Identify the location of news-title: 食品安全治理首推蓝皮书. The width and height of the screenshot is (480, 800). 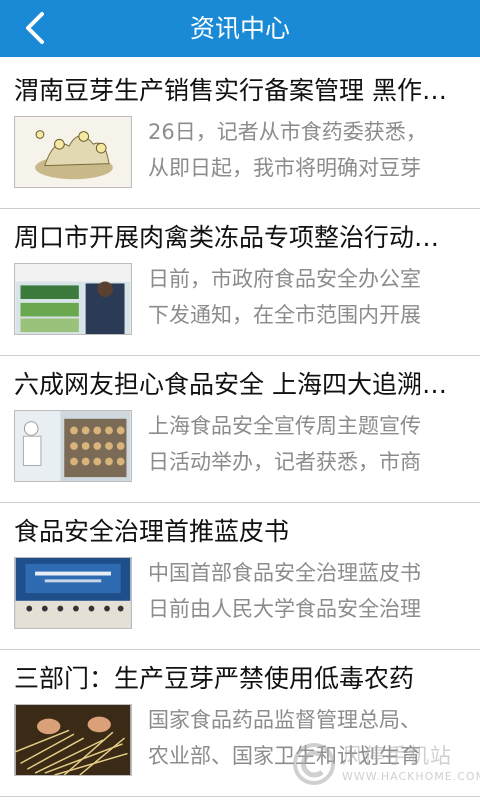
(152, 531).